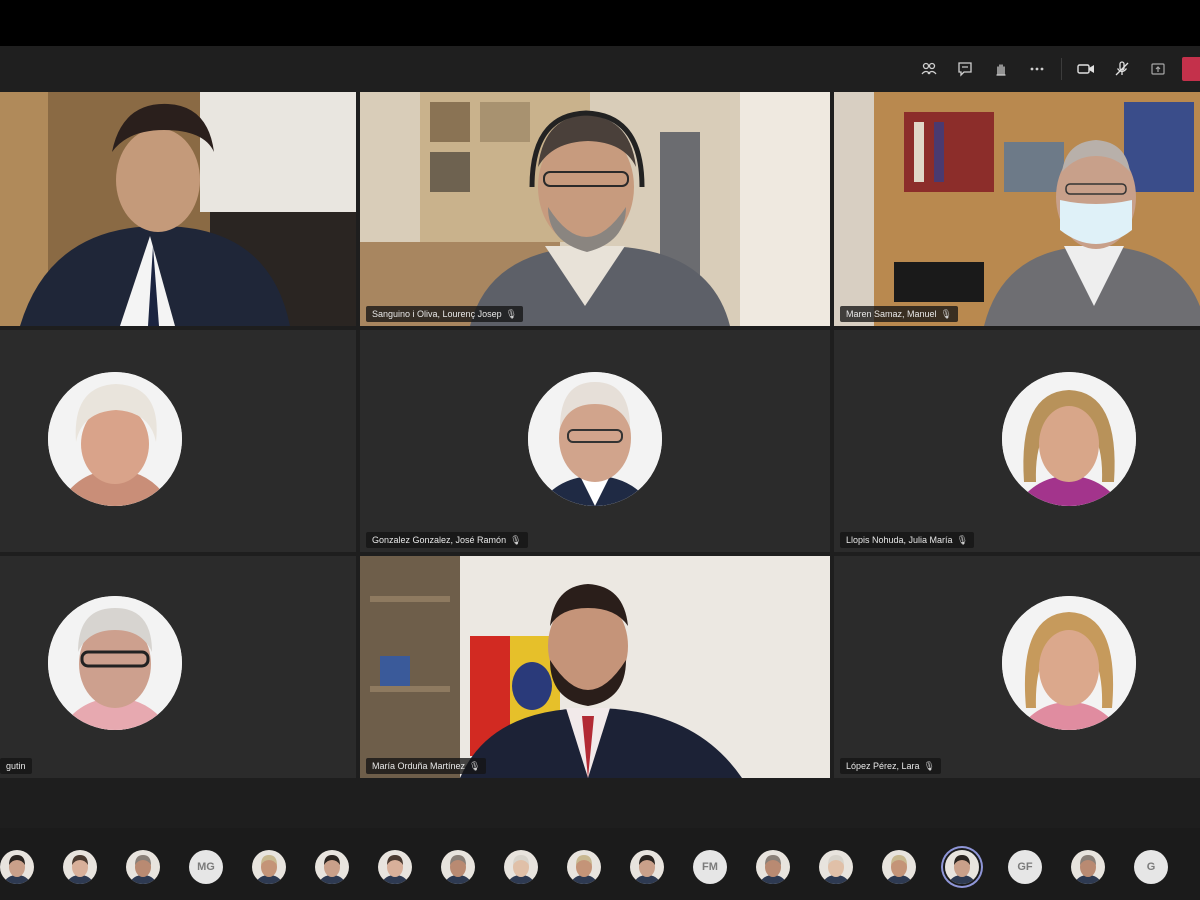 This screenshot has height=900, width=1200. What do you see at coordinates (899, 540) in the screenshot?
I see `participant-name: Llopis Nohuda, Julia María` at bounding box center [899, 540].